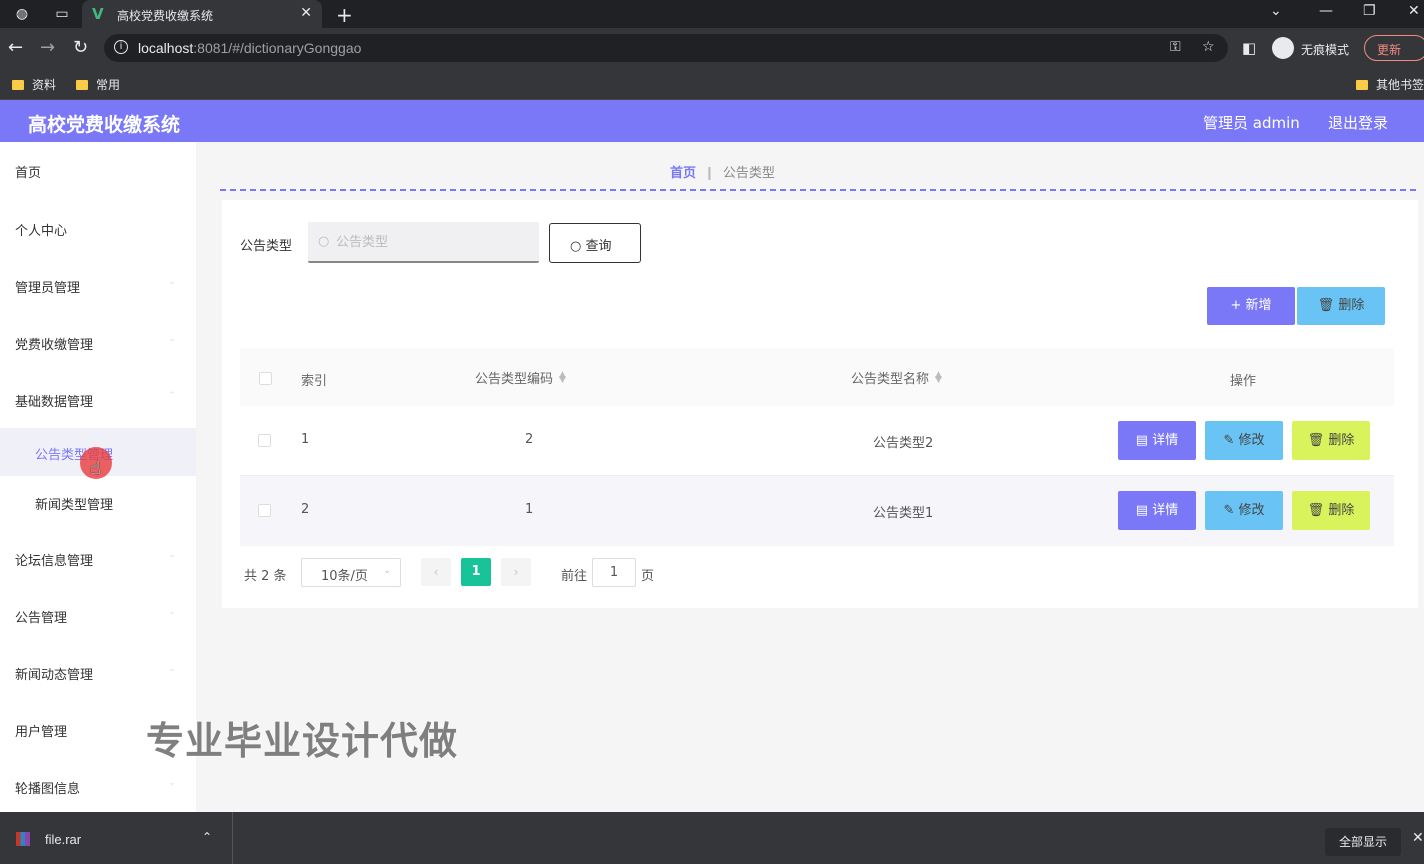  I want to click on hand-cursor-icon: ☝, so click(95, 468).